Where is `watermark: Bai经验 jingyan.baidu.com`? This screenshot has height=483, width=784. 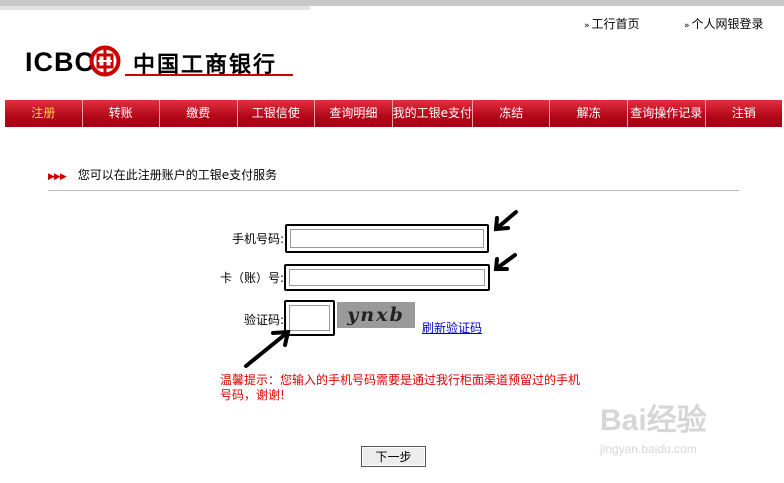
watermark: Bai经验 jingyan.baidu.com is located at coordinates (653, 425).